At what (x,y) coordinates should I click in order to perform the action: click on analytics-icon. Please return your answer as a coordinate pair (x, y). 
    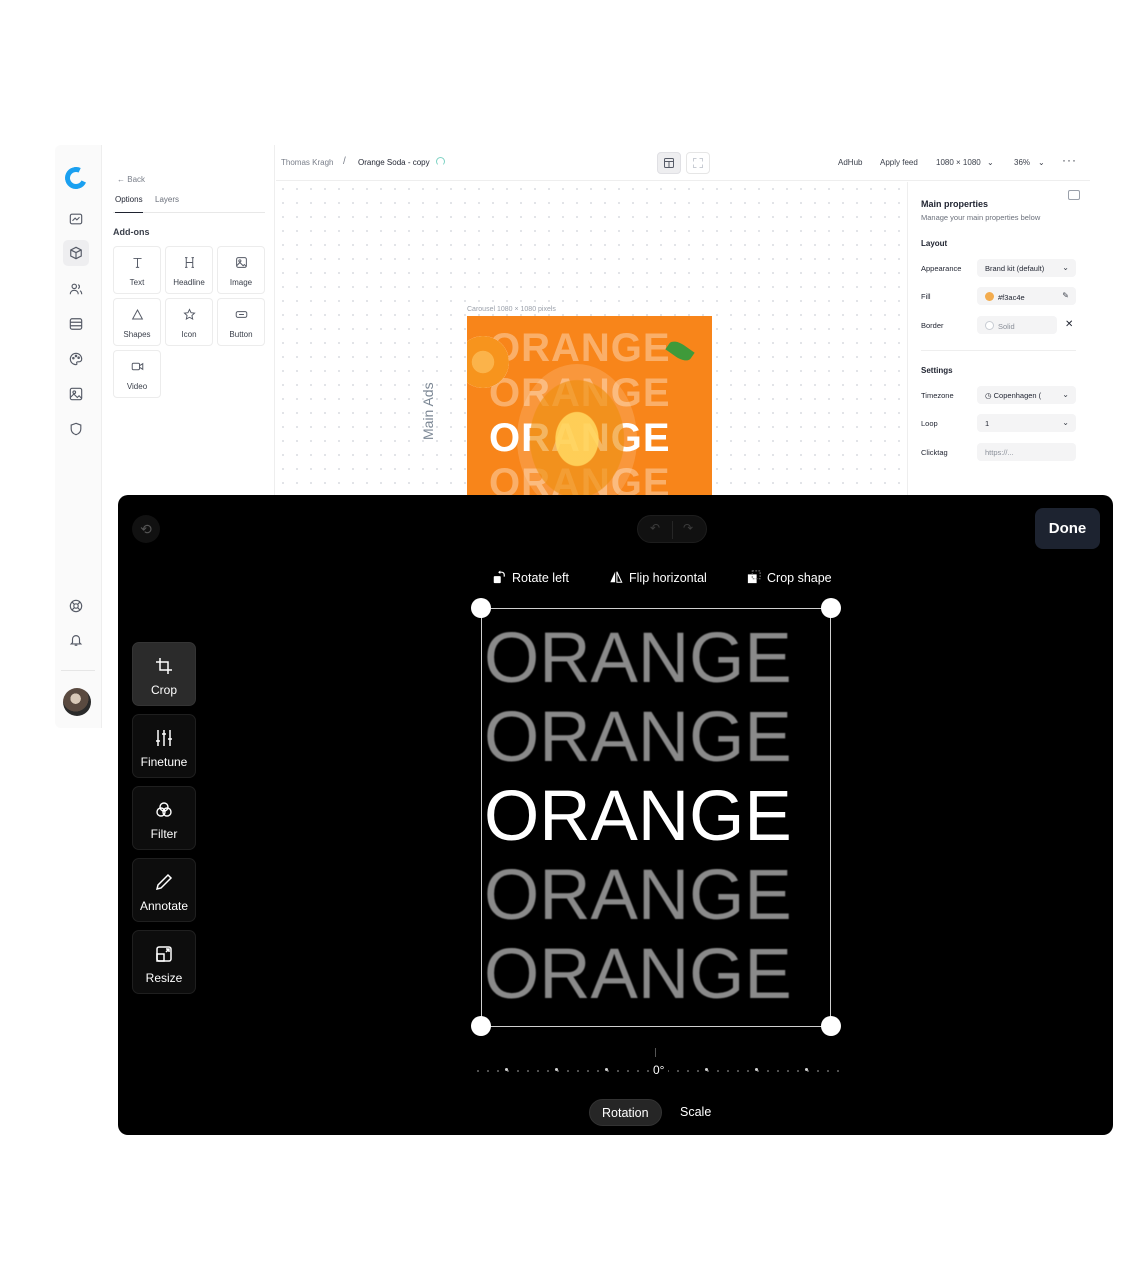
    Looking at the image, I should click on (76, 219).